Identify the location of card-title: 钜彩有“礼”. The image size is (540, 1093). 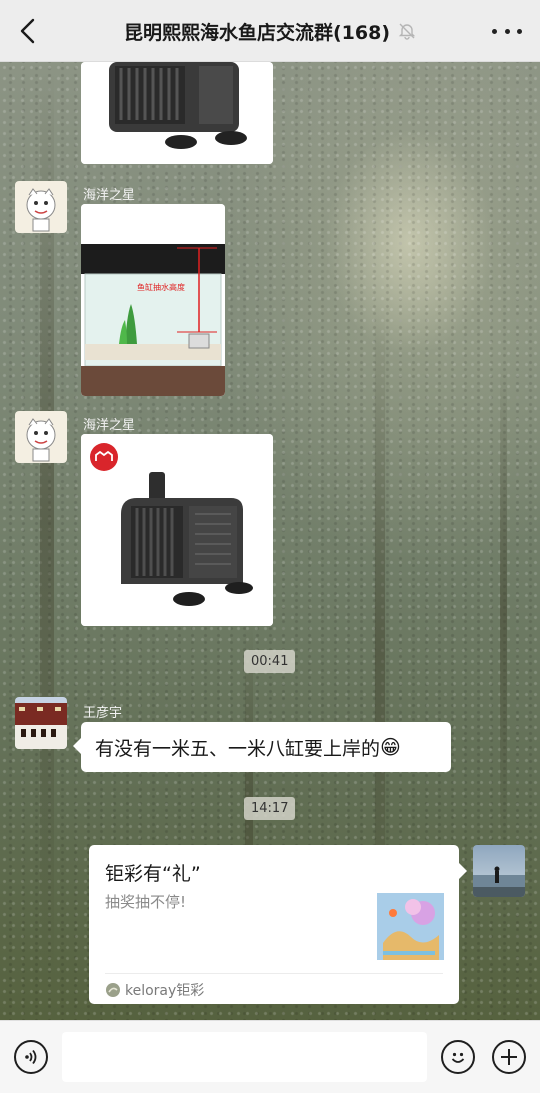
(153, 874).